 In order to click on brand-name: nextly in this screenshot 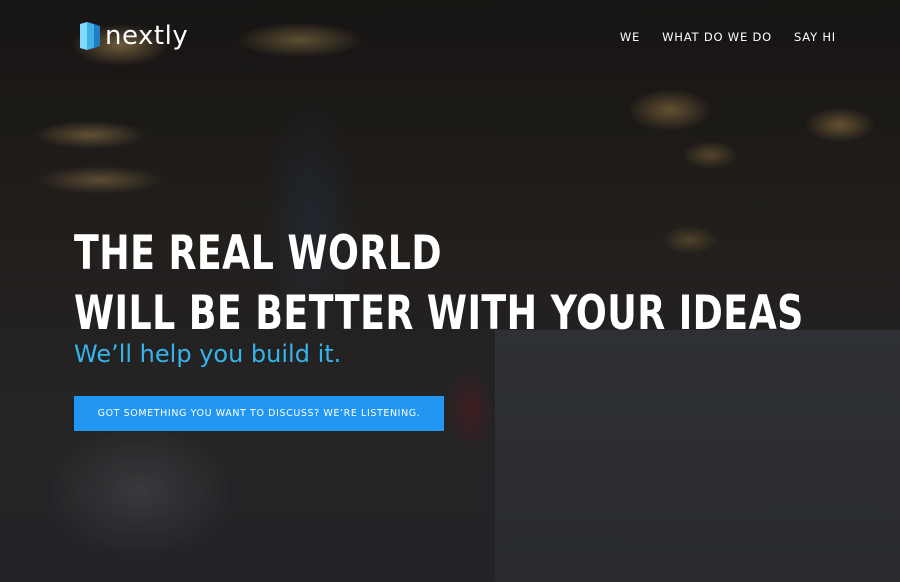, I will do `click(147, 36)`.